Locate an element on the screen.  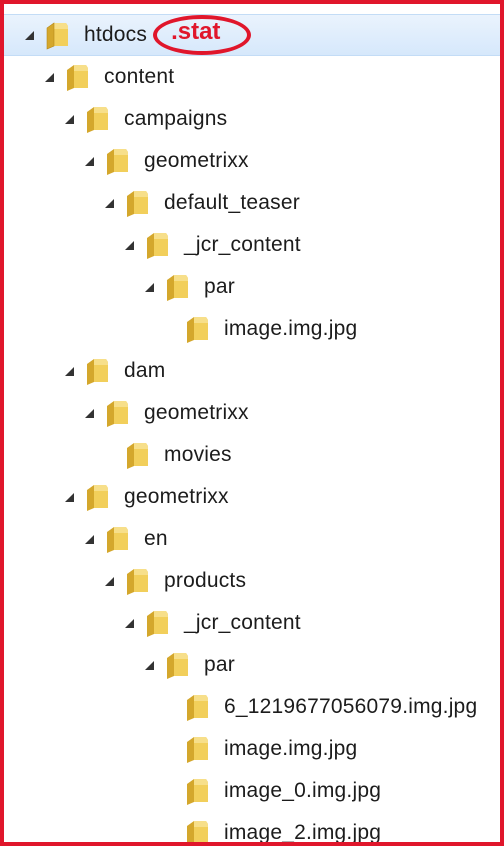
tree-node-label: dam is located at coordinates (145, 370).